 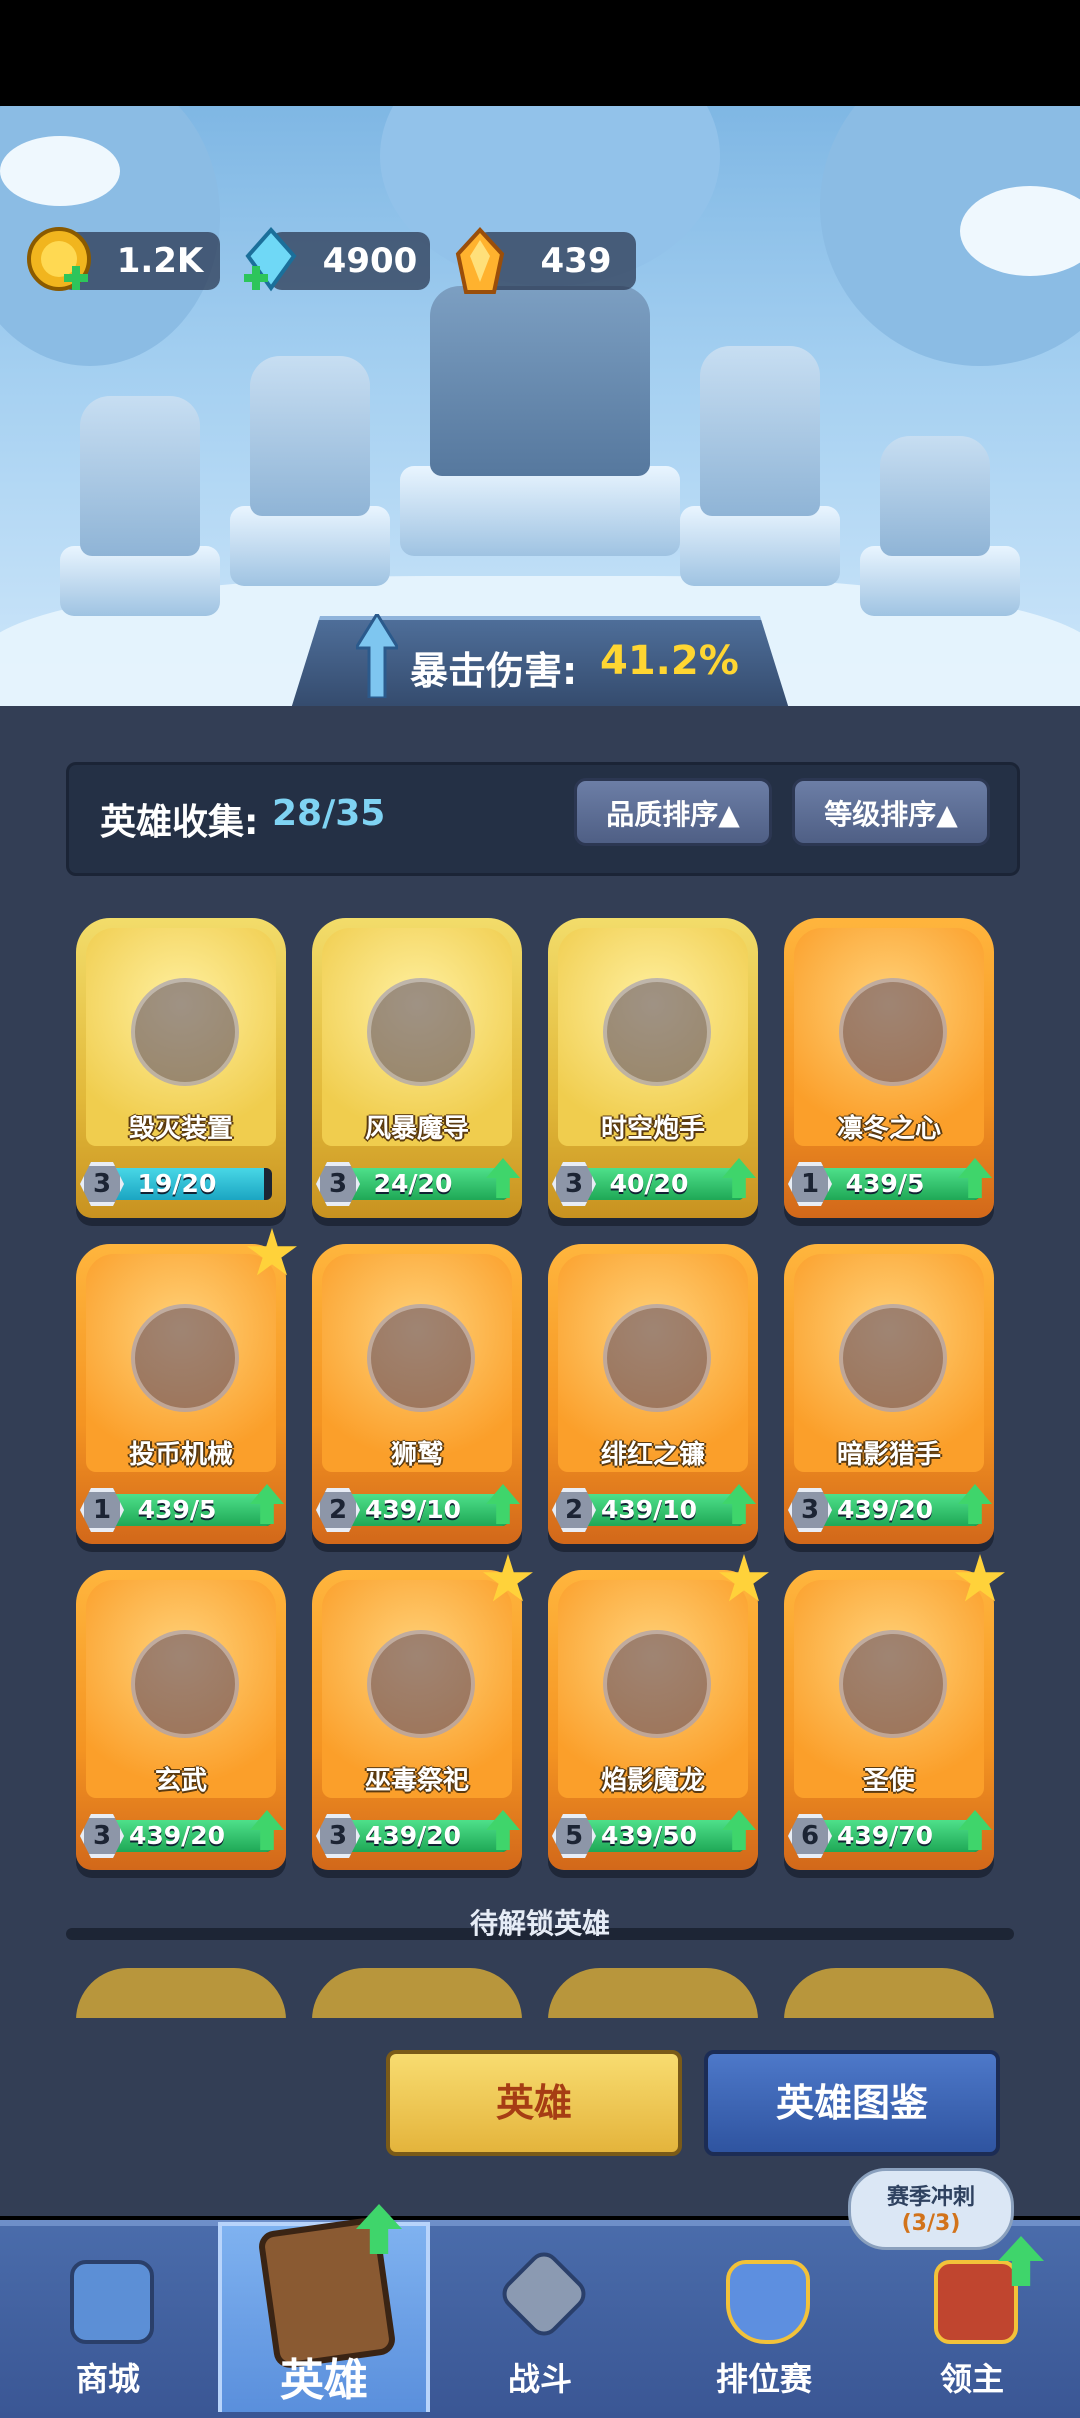 What do you see at coordinates (413, 1183) in the screenshot?
I see `hero-progress-text: 24/20` at bounding box center [413, 1183].